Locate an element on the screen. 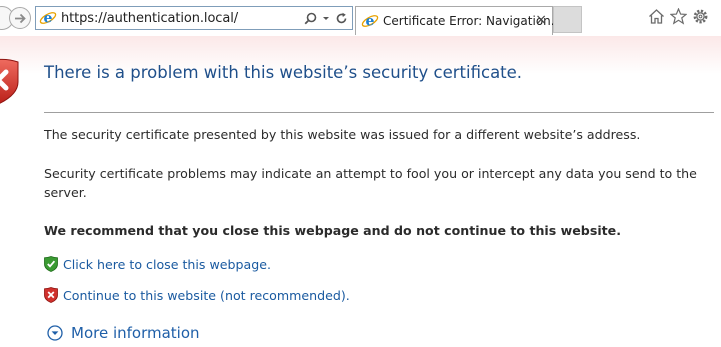 This screenshot has width=721, height=347. settings-icon is located at coordinates (700, 16).